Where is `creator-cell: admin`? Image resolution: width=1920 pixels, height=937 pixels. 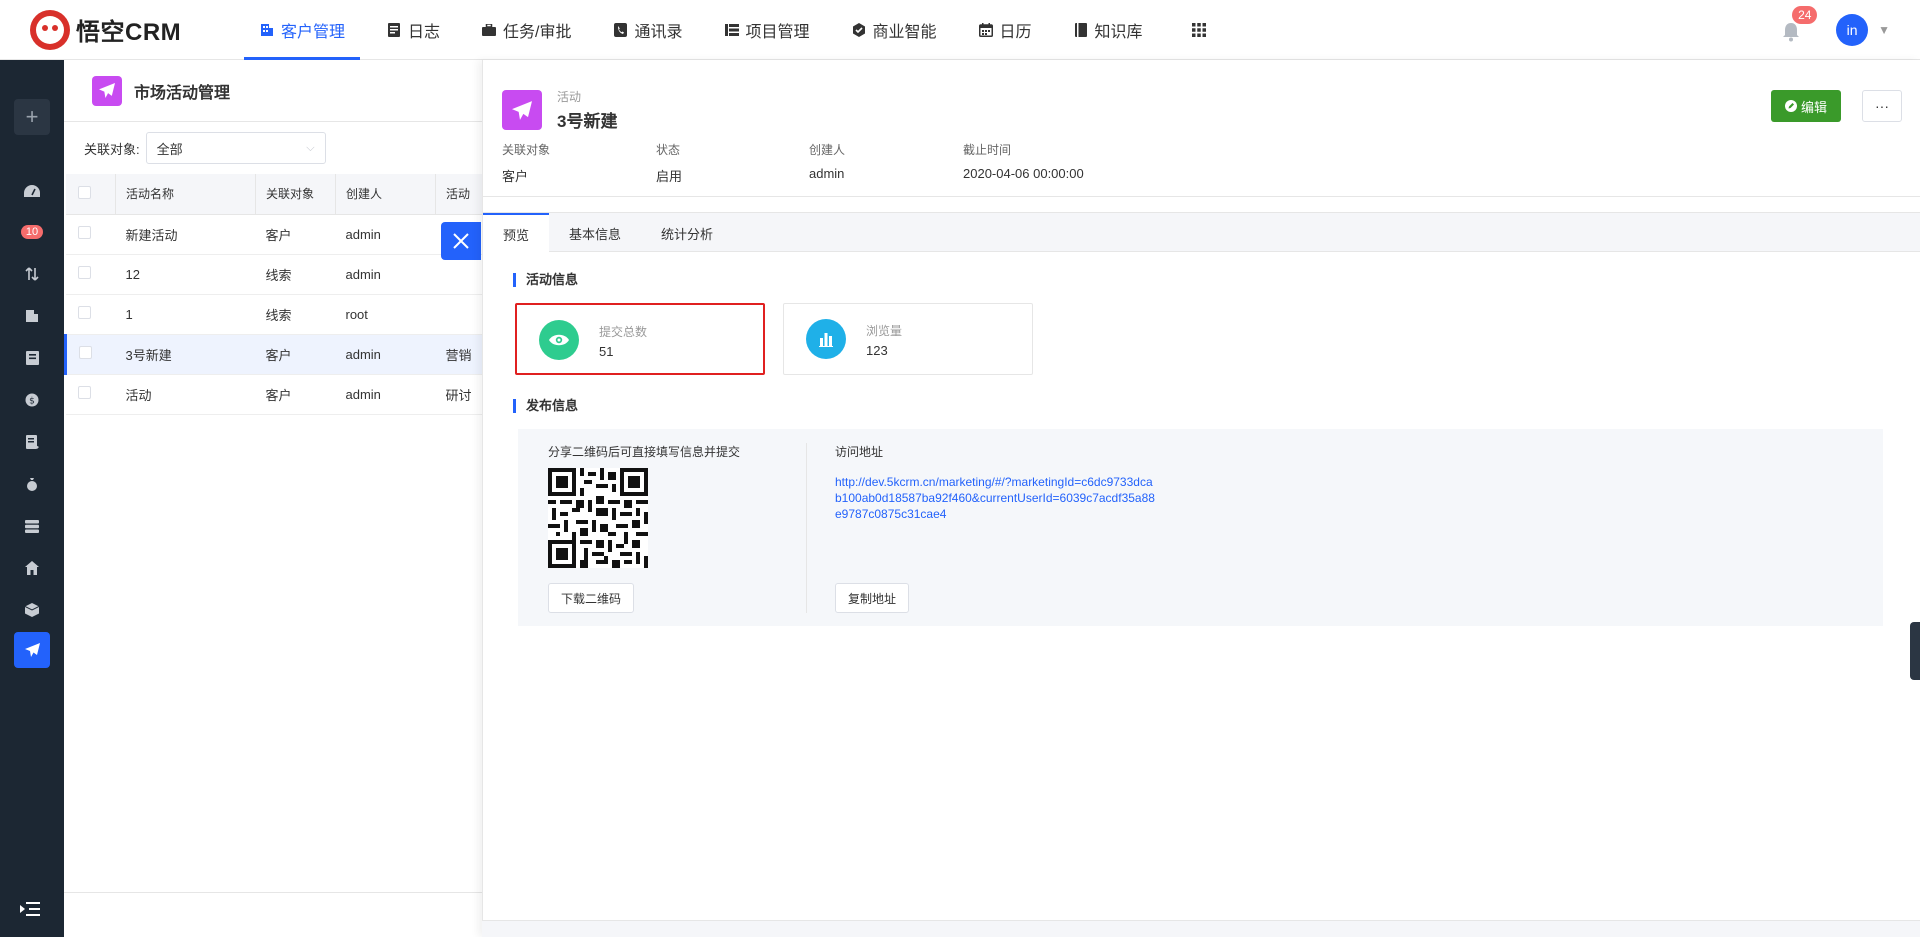
creator-cell: admin is located at coordinates (385, 234).